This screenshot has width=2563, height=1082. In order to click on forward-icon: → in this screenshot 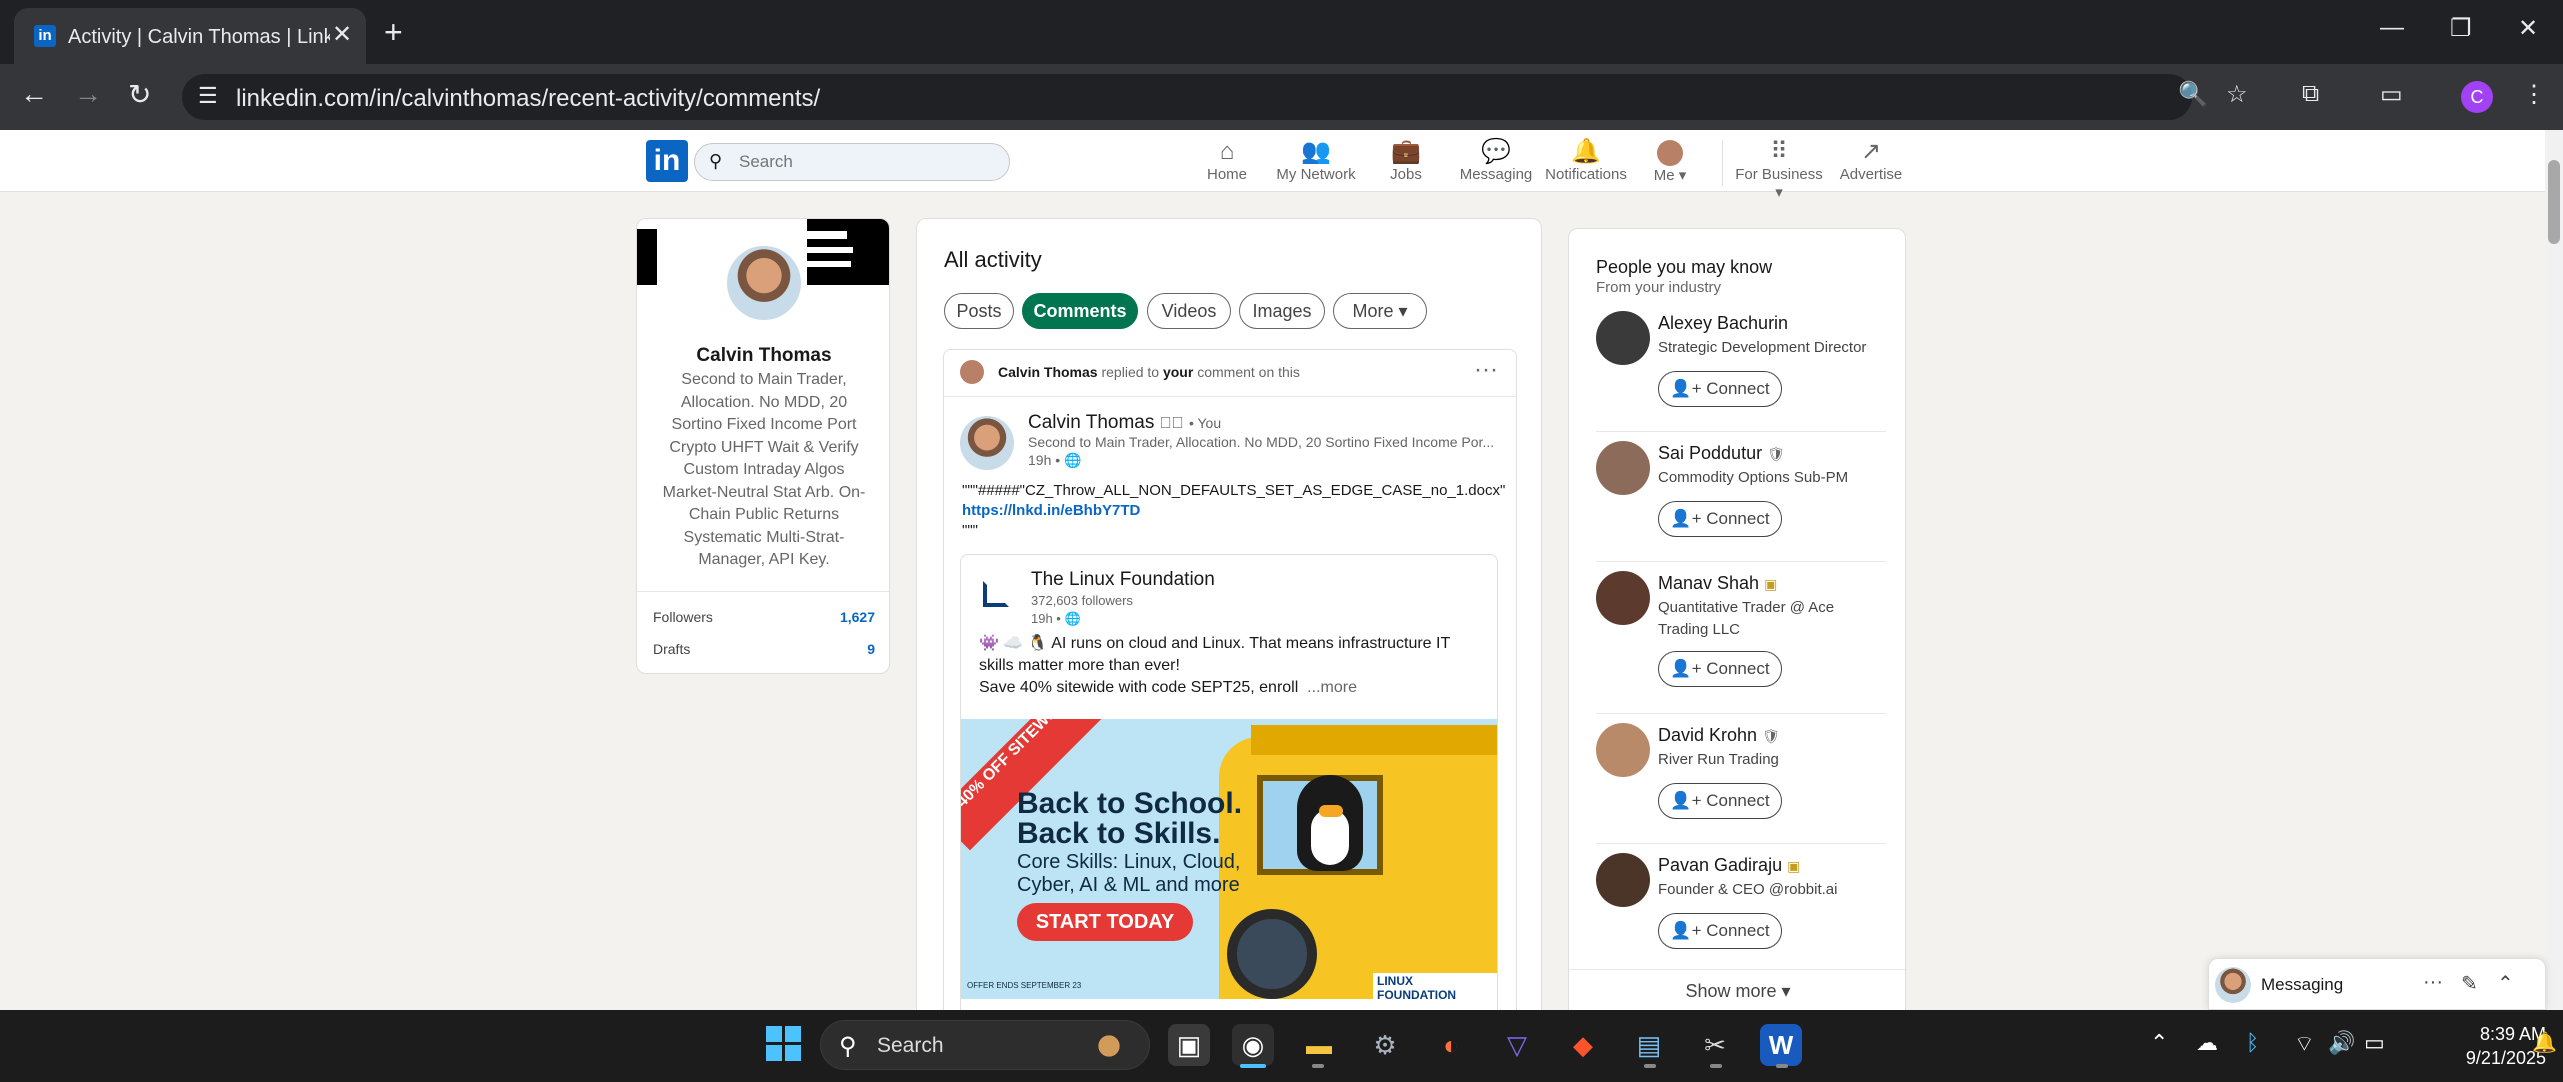, I will do `click(88, 94)`.